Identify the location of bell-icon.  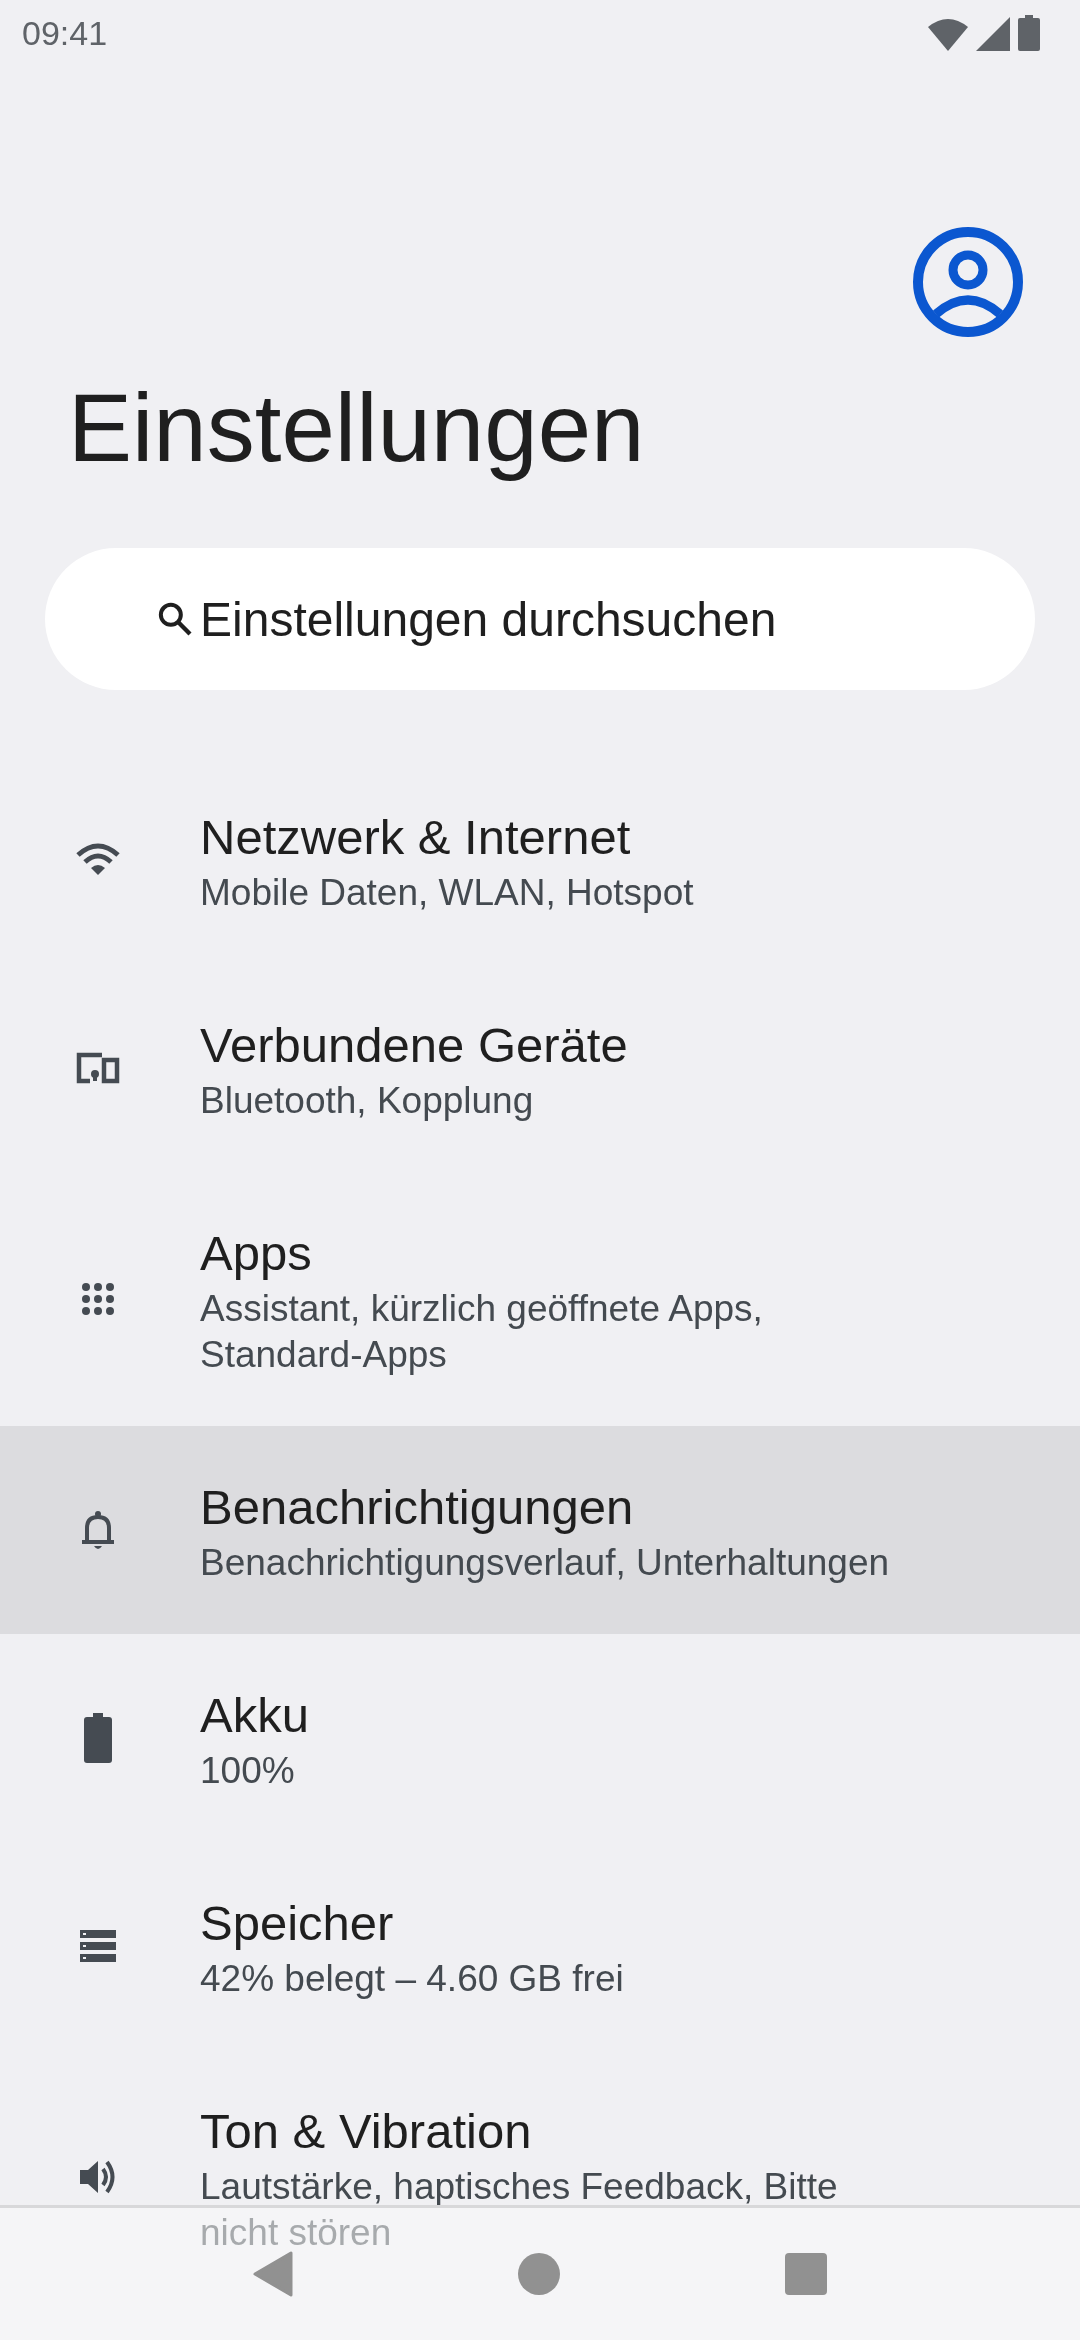
(98, 1530).